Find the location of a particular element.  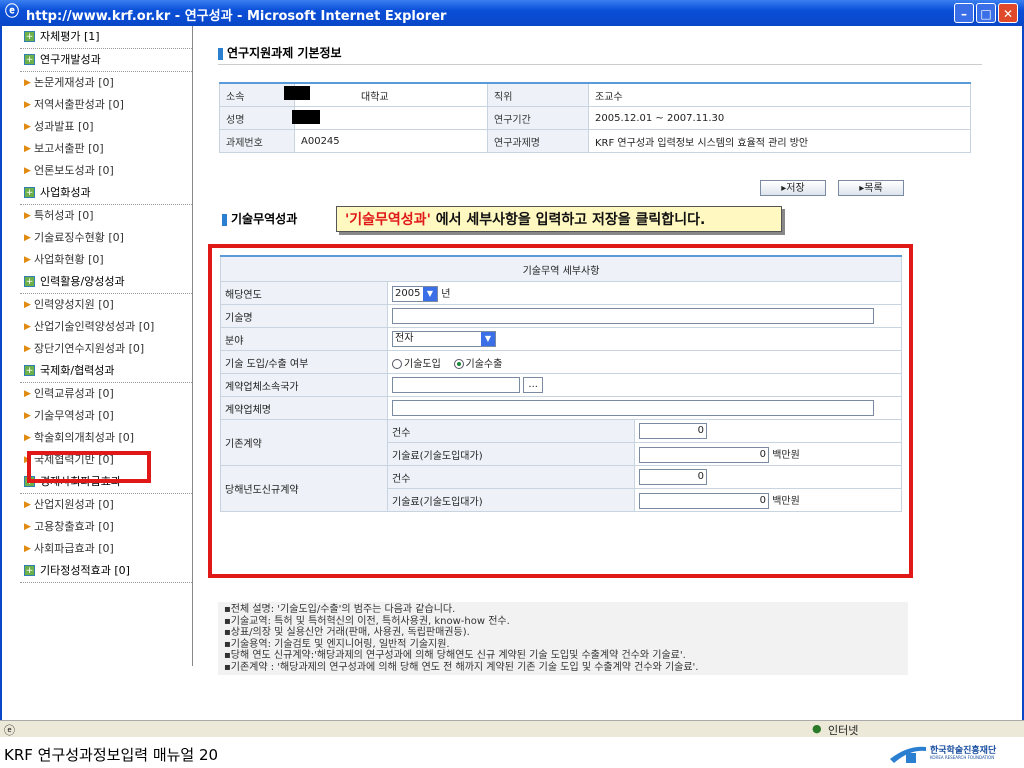

sidebar-item: ▶ 논문게재성과 [0] is located at coordinates (106, 83).